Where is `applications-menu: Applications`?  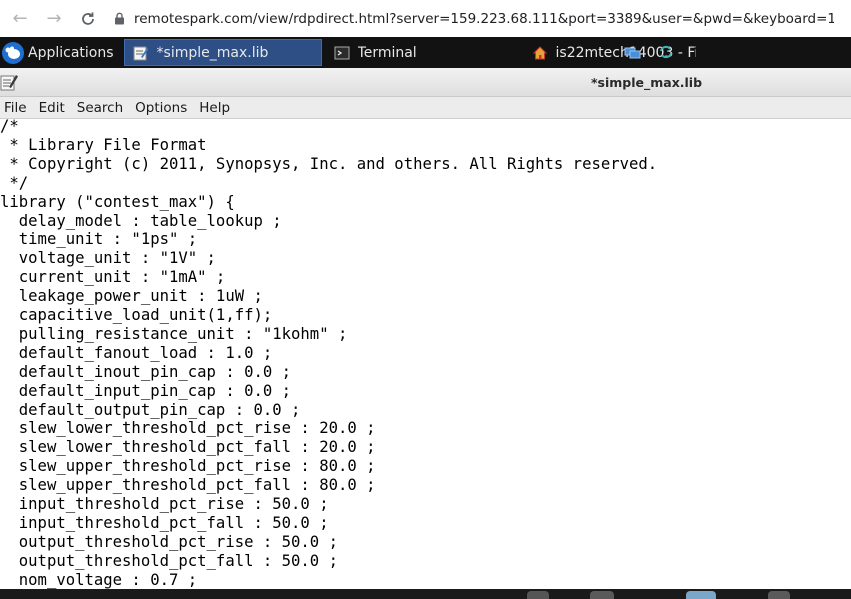
applications-menu: Applications is located at coordinates (62, 52).